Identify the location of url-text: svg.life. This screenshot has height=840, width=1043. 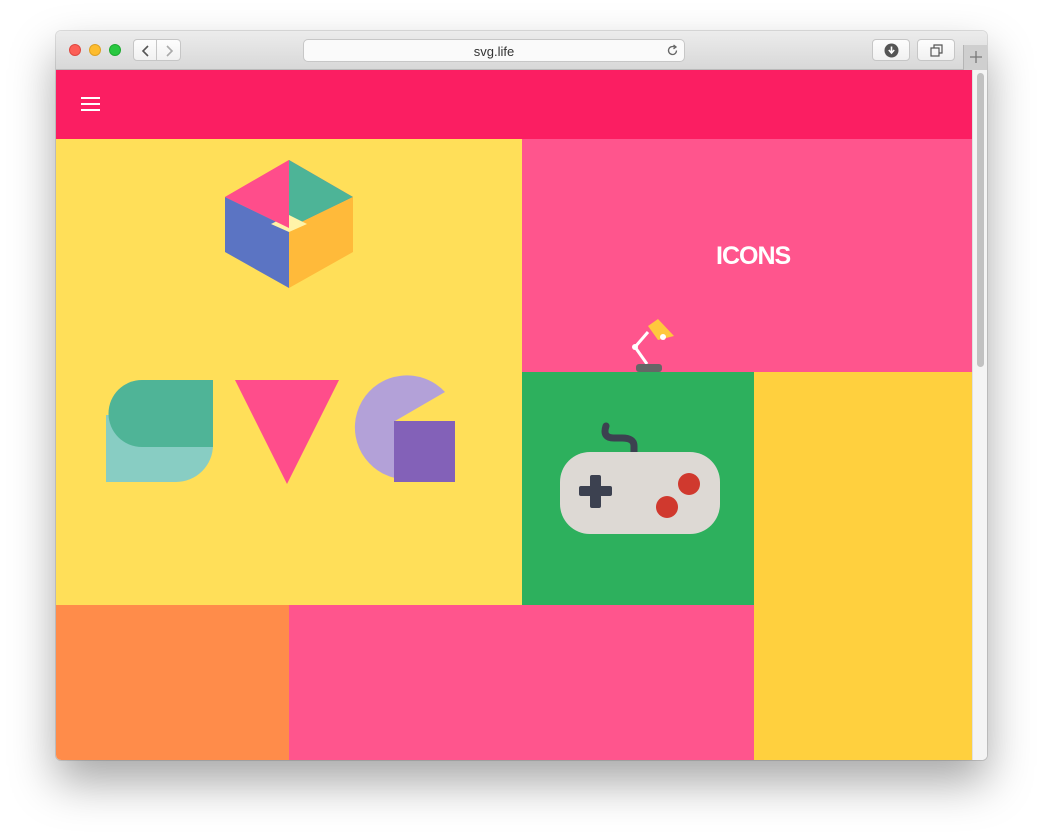
(494, 51).